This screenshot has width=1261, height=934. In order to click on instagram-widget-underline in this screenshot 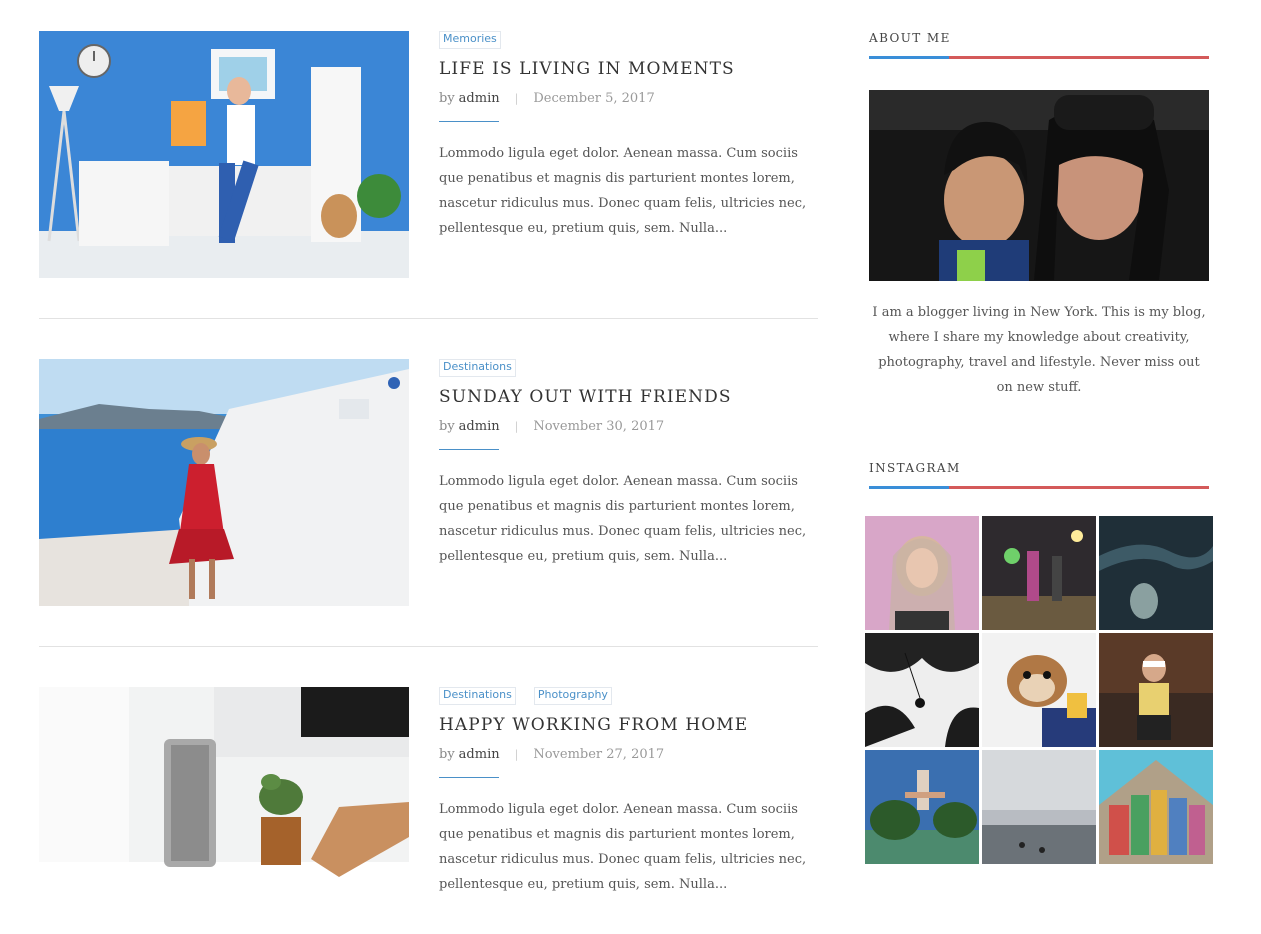, I will do `click(1039, 487)`.